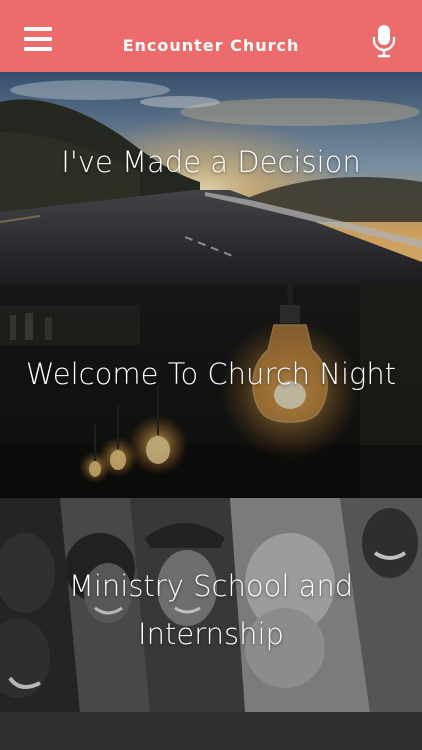 The image size is (422, 750). I want to click on bottom-strip, so click(211, 731).